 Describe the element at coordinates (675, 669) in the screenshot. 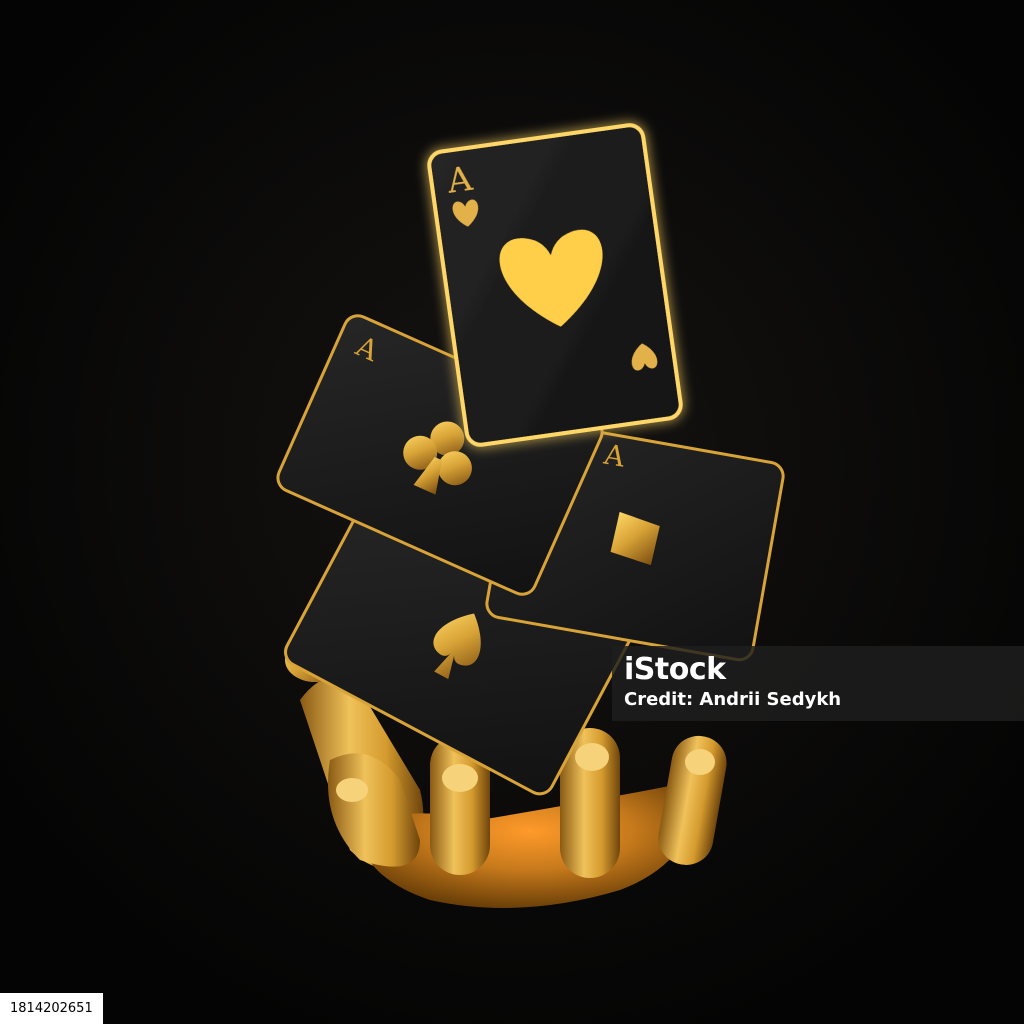

I see `istock-logo: iStock` at that location.